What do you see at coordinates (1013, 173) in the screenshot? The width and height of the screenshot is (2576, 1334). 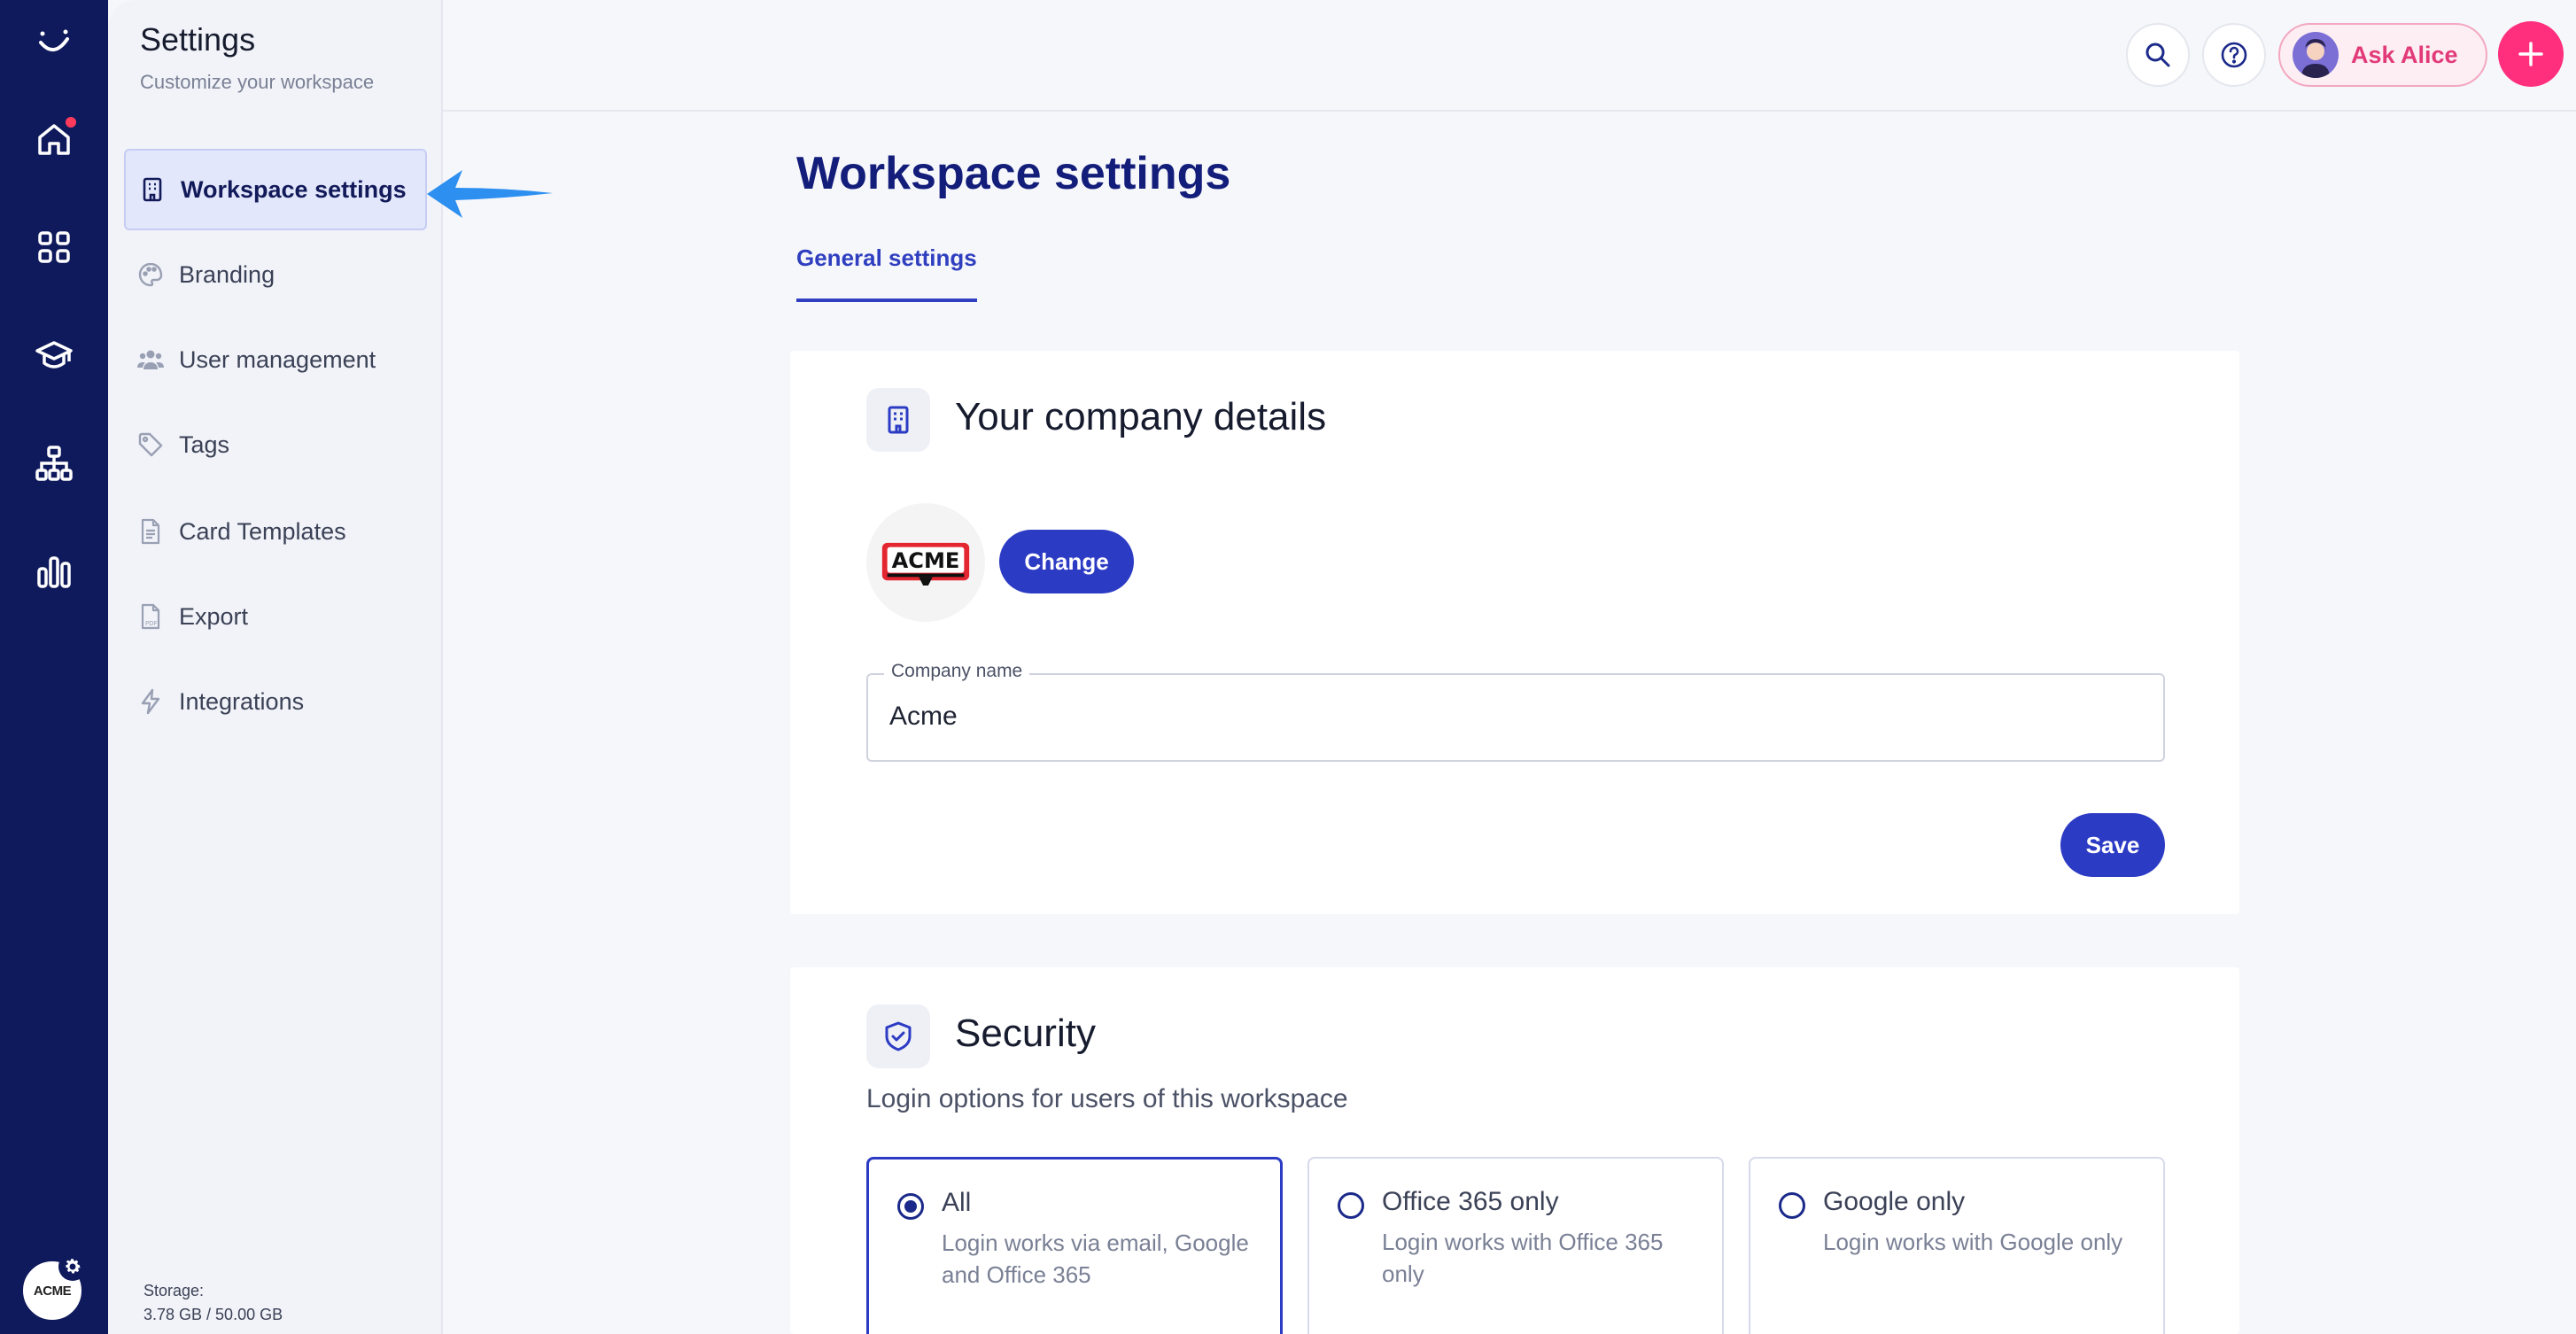 I see `page-title: Workspace settings` at bounding box center [1013, 173].